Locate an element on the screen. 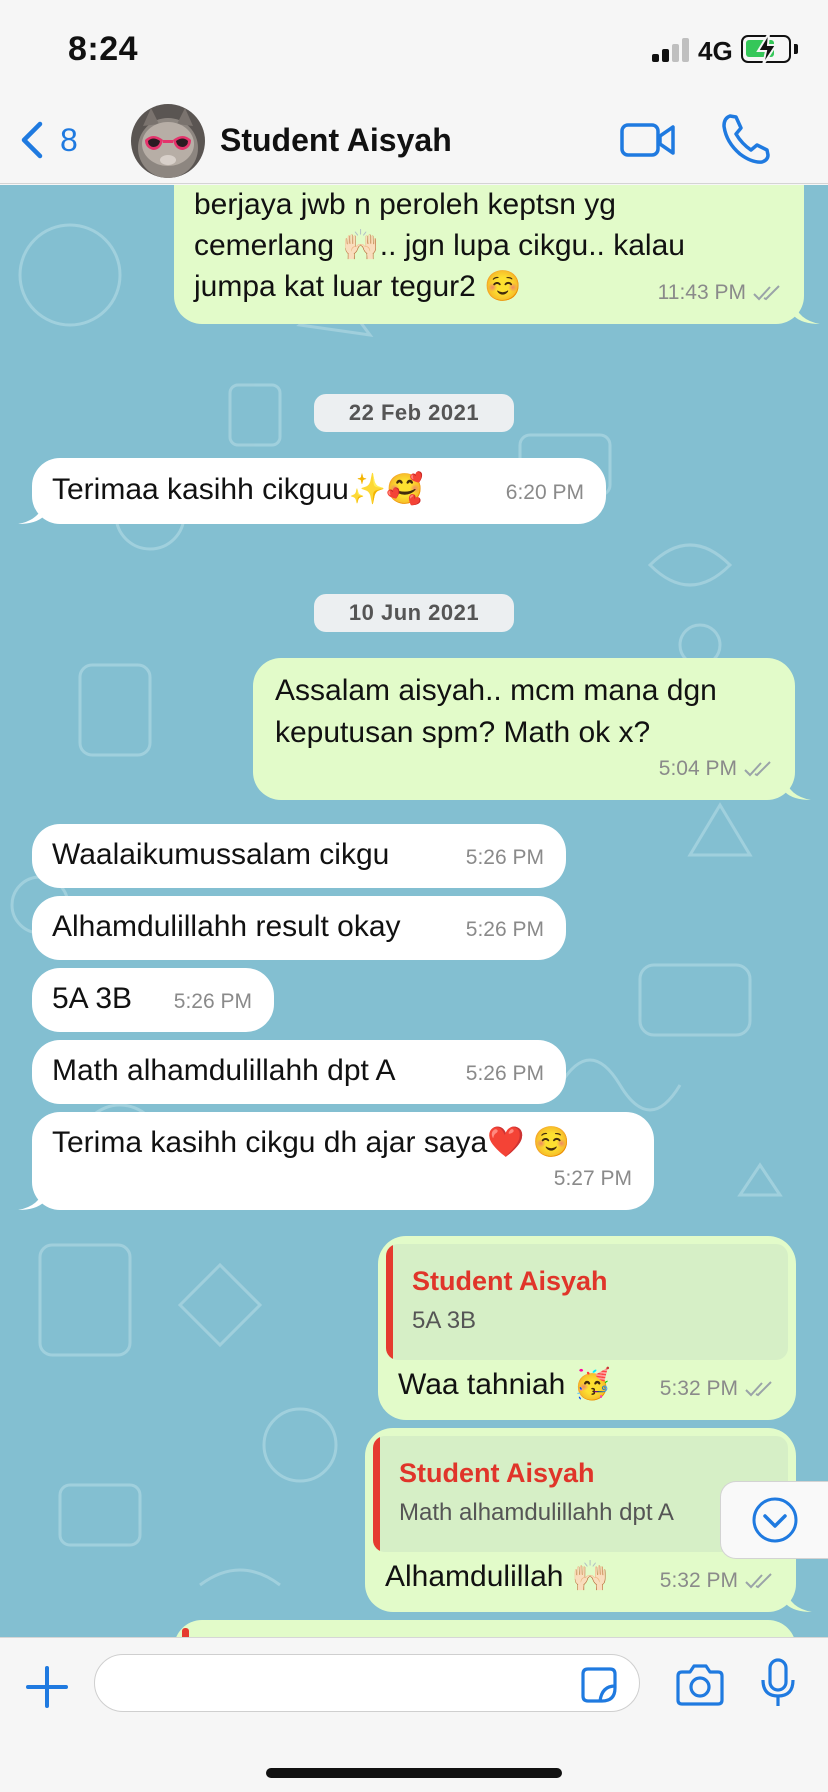 The height and width of the screenshot is (1792, 828). date-separator: 22 Feb 2021 is located at coordinates (414, 413).